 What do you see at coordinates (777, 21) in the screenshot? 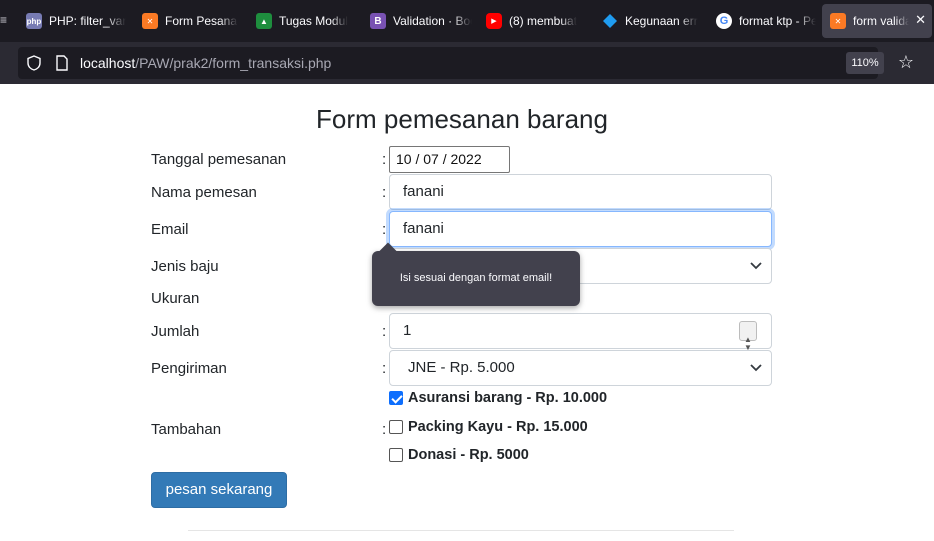
I see `tab-label: format ktp - Penelusuran` at bounding box center [777, 21].